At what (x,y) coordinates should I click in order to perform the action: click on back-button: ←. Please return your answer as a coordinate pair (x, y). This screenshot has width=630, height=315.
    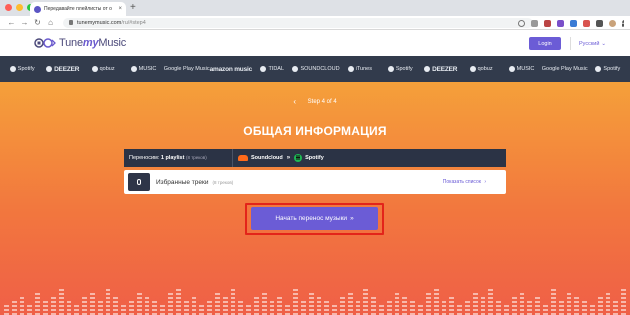
    Looking at the image, I should click on (11, 23).